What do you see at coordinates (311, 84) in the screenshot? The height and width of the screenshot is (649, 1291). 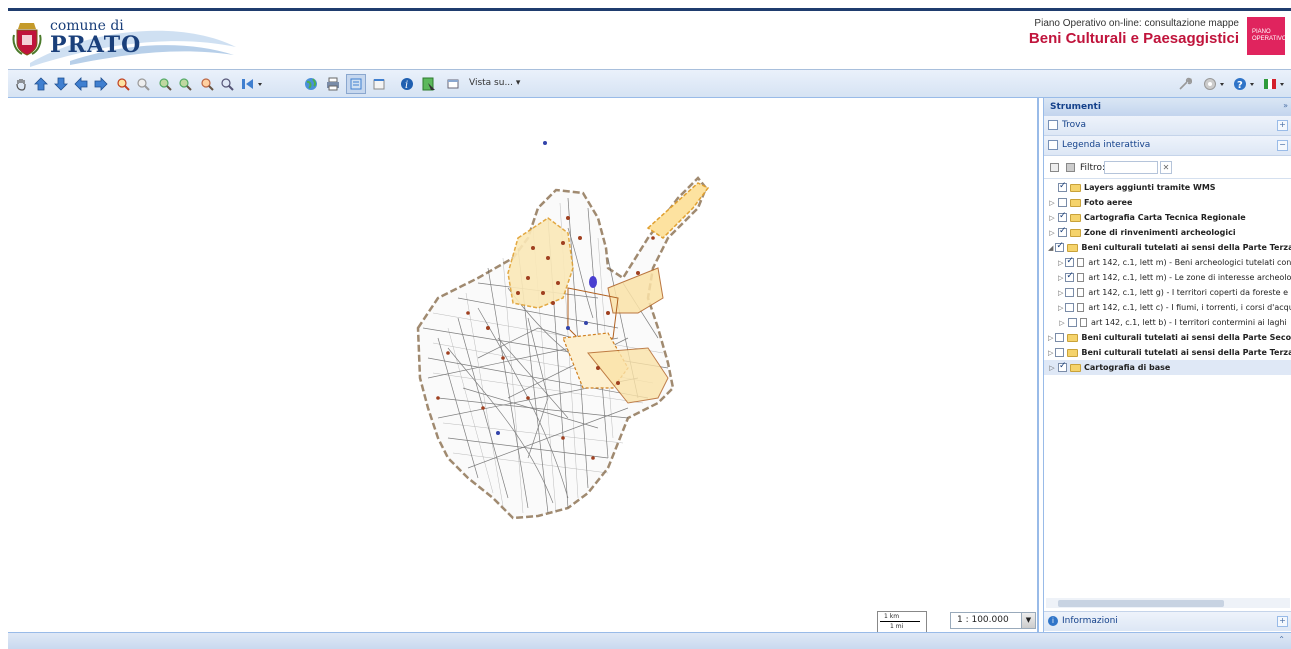 I see `globe-icon` at bounding box center [311, 84].